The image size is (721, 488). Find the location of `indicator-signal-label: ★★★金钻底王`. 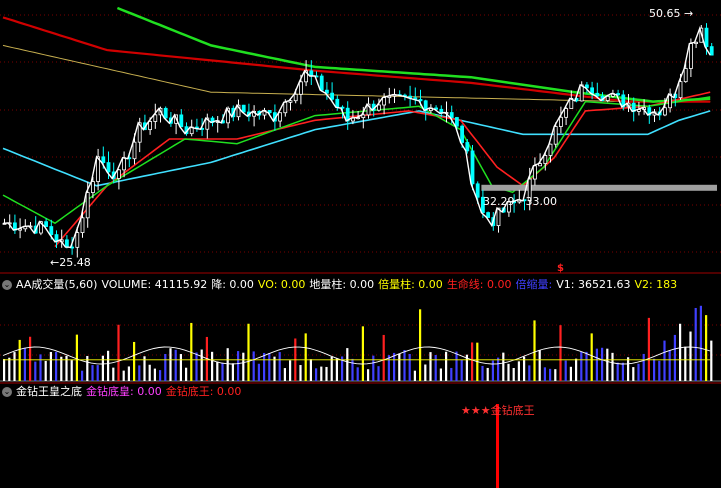

indicator-signal-label: ★★★金钻底王 is located at coordinates (498, 410).